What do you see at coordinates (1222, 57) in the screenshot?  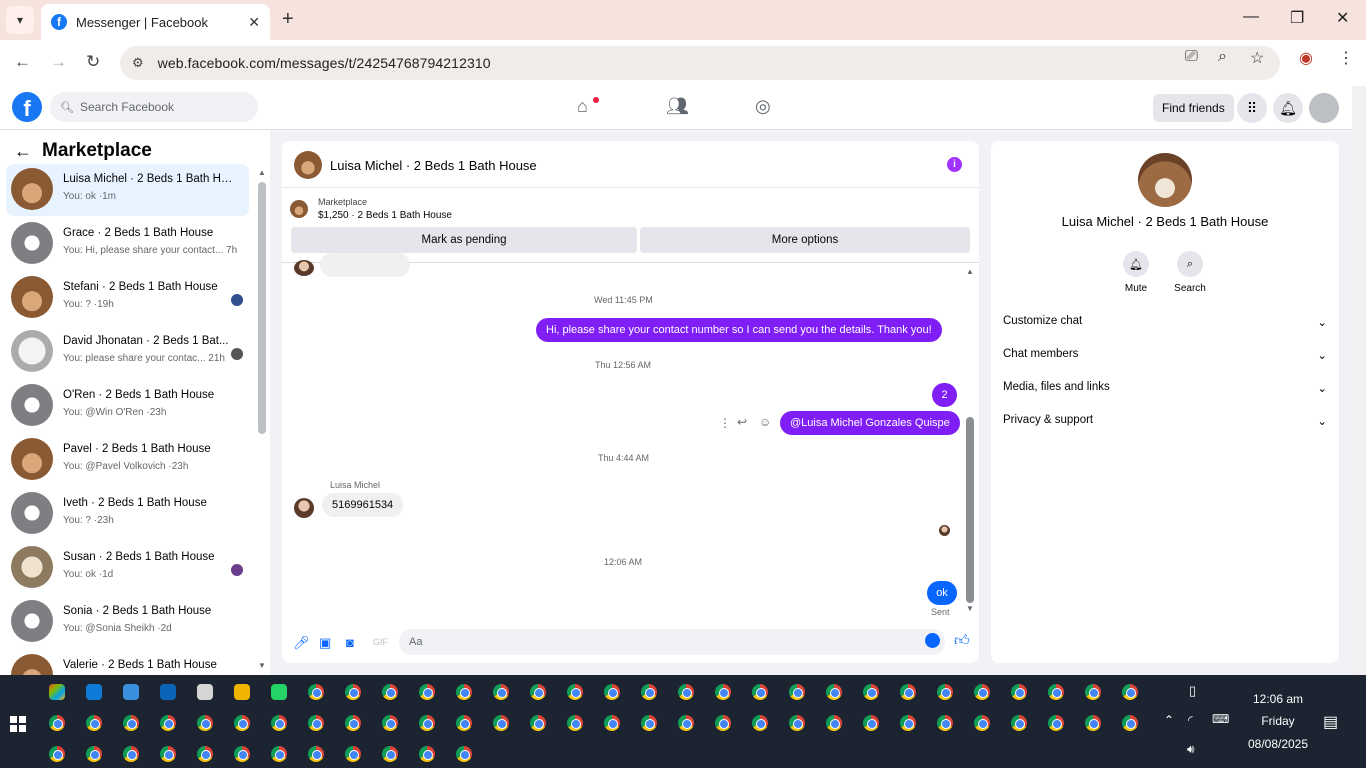 I see `zoom-icon: ⌕` at bounding box center [1222, 57].